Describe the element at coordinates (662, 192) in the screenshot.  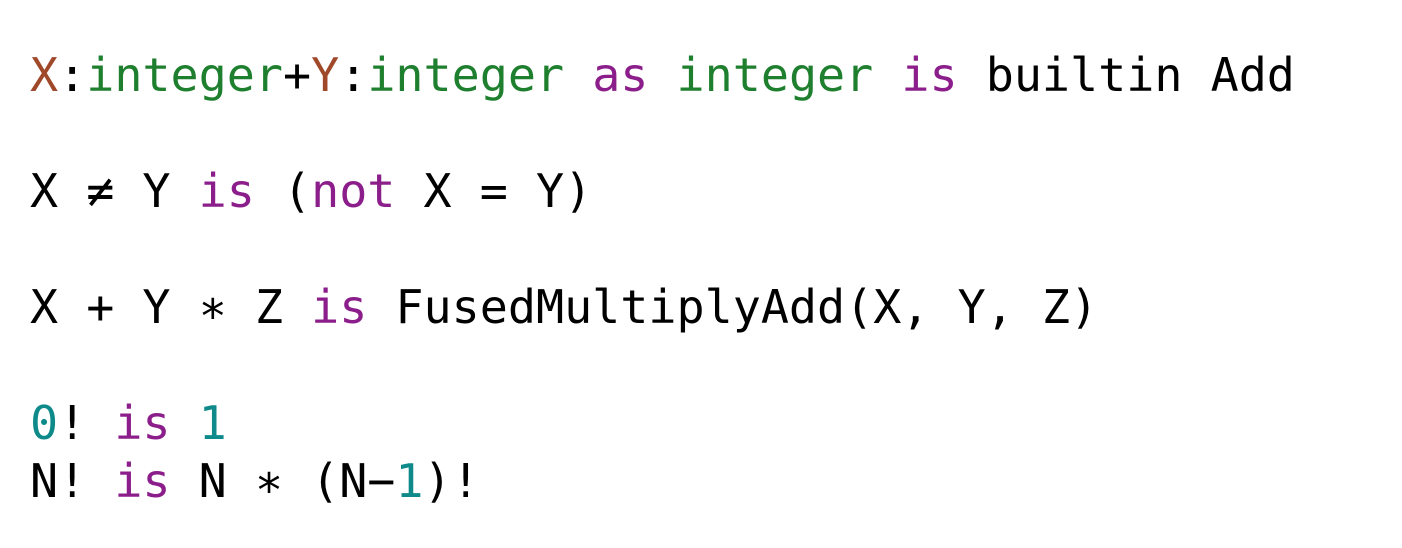
I see `code-line: X ≠ Y is (not X = Y)` at that location.